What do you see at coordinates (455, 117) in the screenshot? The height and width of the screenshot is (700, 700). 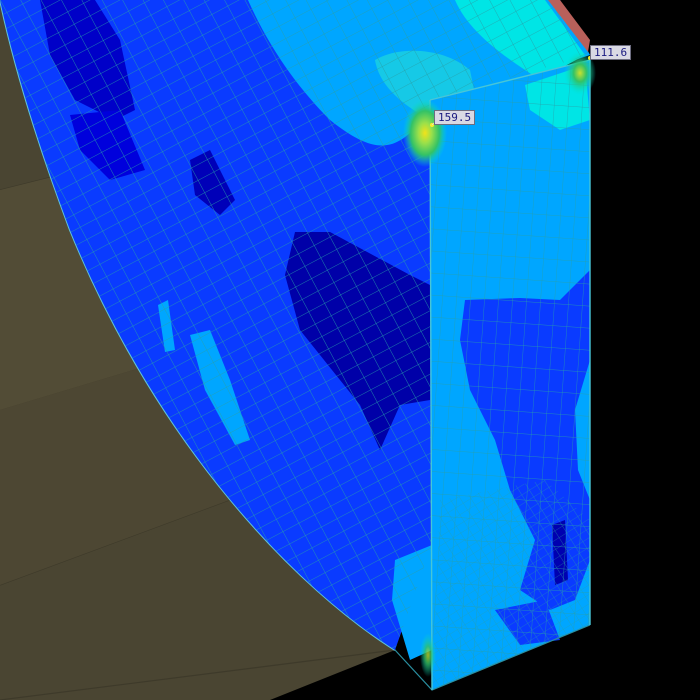 I see `probe-label-1: 159.5` at bounding box center [455, 117].